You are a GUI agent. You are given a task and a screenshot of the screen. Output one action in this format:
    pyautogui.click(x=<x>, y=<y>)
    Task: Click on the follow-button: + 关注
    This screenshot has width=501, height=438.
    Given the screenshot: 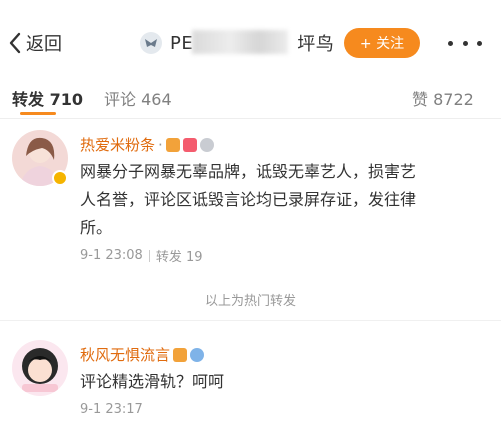 What is the action you would take?
    pyautogui.click(x=382, y=43)
    